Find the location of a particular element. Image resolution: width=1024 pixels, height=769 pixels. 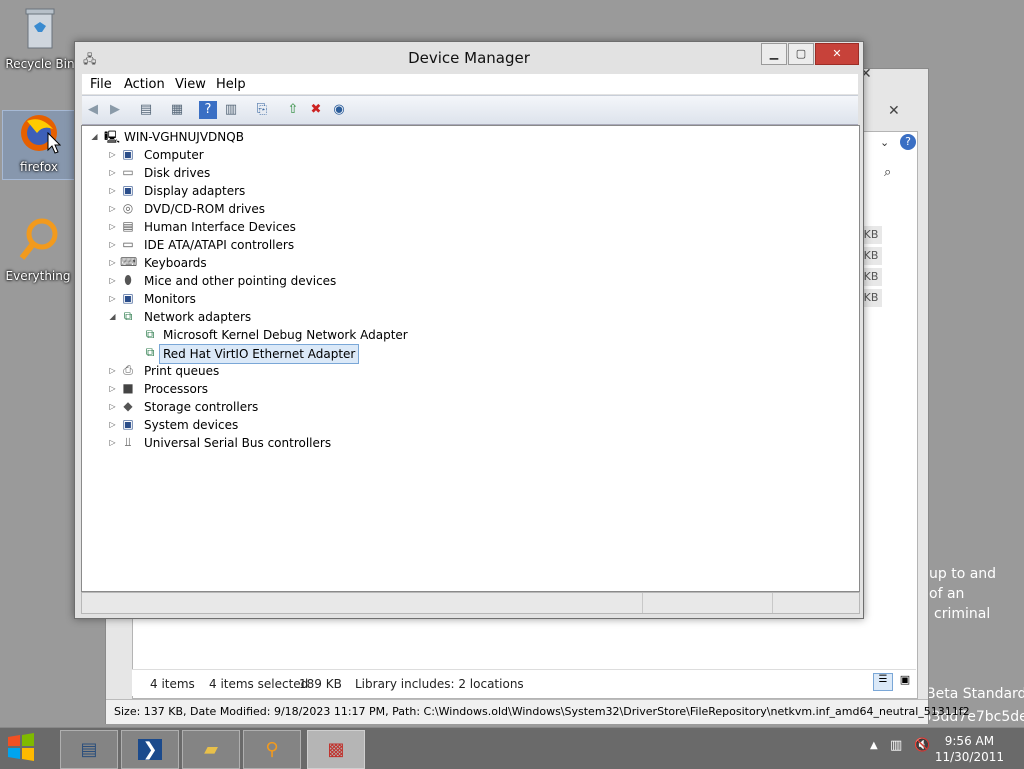

enable-device-icon: ◉ is located at coordinates (339, 110).